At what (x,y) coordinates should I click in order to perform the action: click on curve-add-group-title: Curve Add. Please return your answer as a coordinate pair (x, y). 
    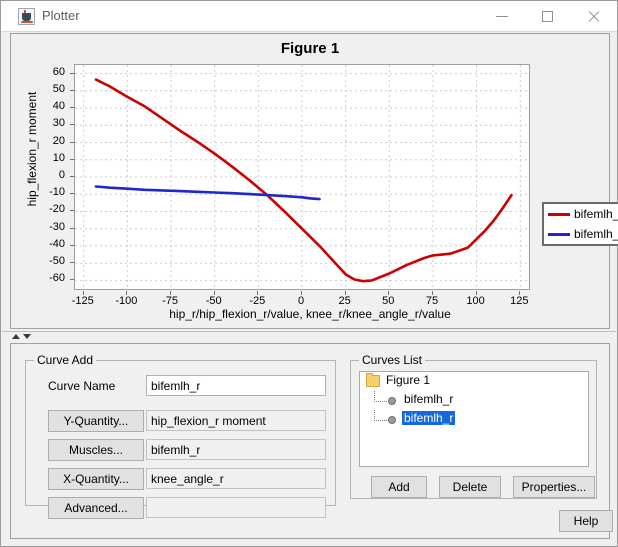
    Looking at the image, I should click on (65, 360).